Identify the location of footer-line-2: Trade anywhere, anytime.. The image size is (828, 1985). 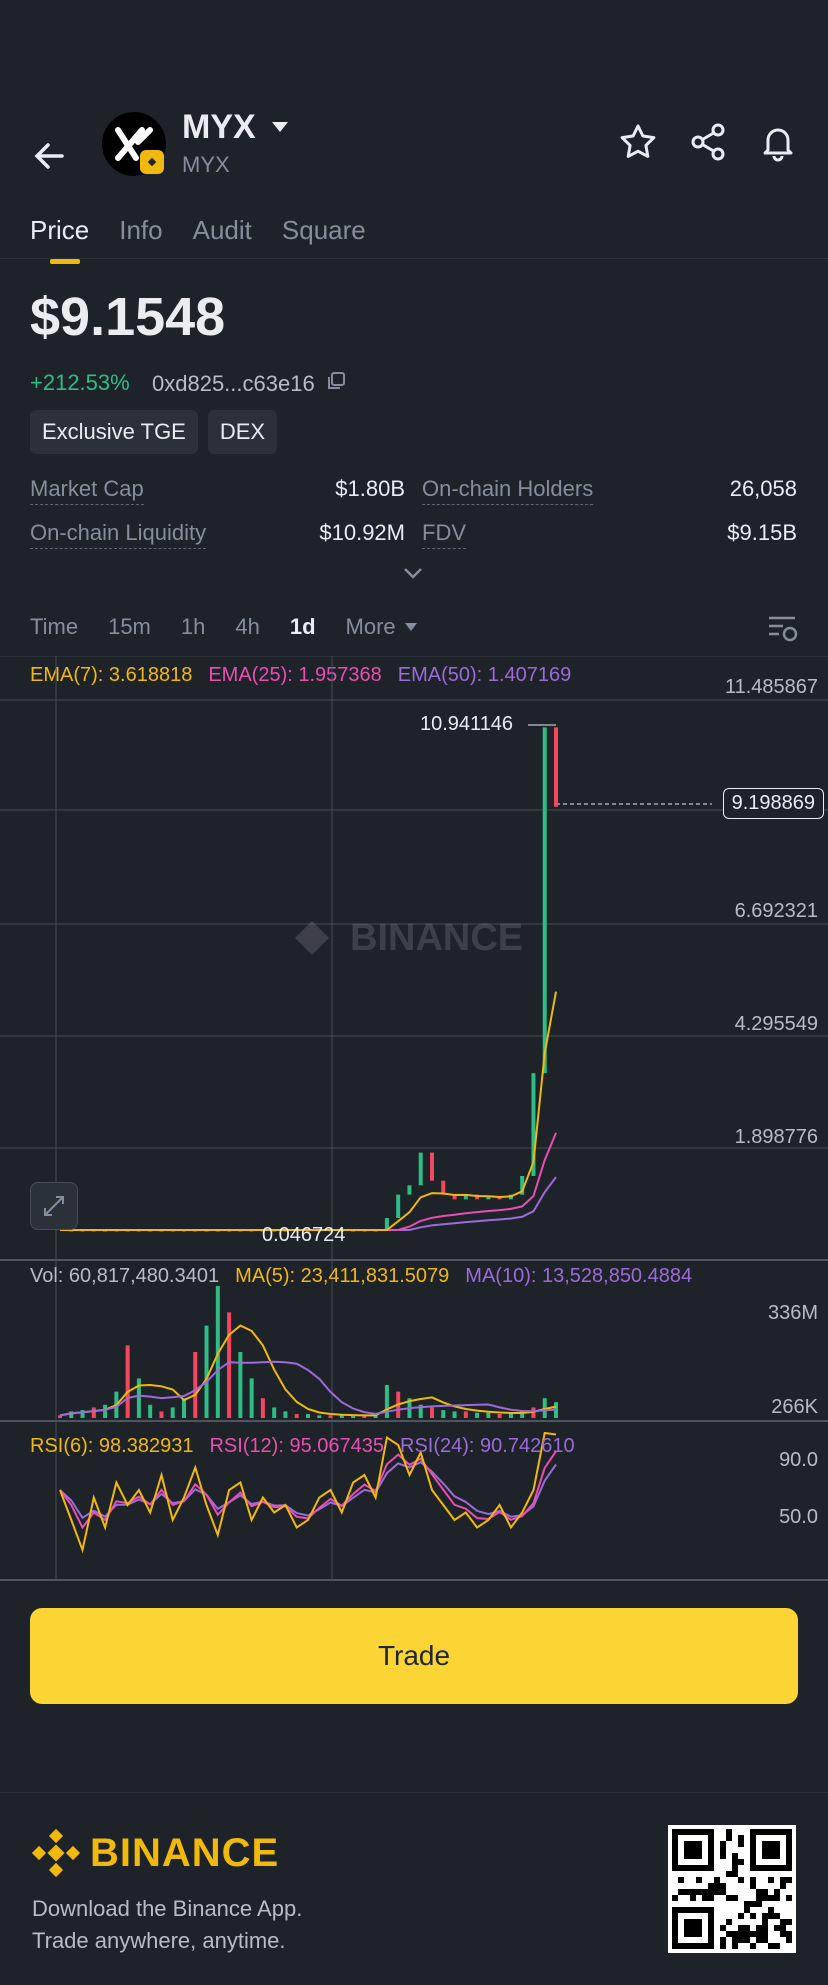
(159, 1940).